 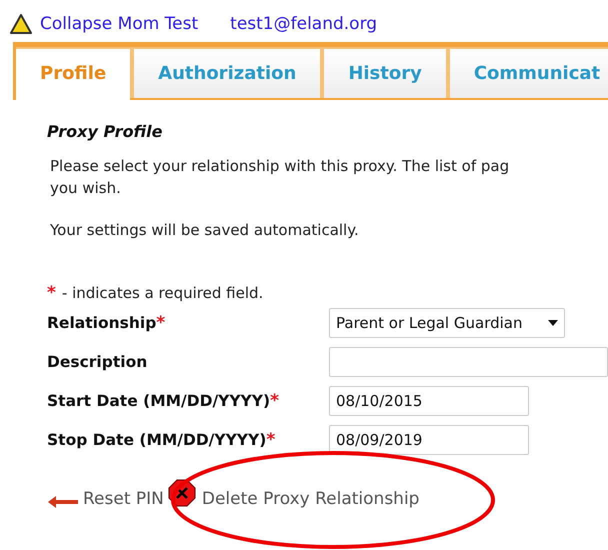 I want to click on close-icon, so click(x=182, y=493).